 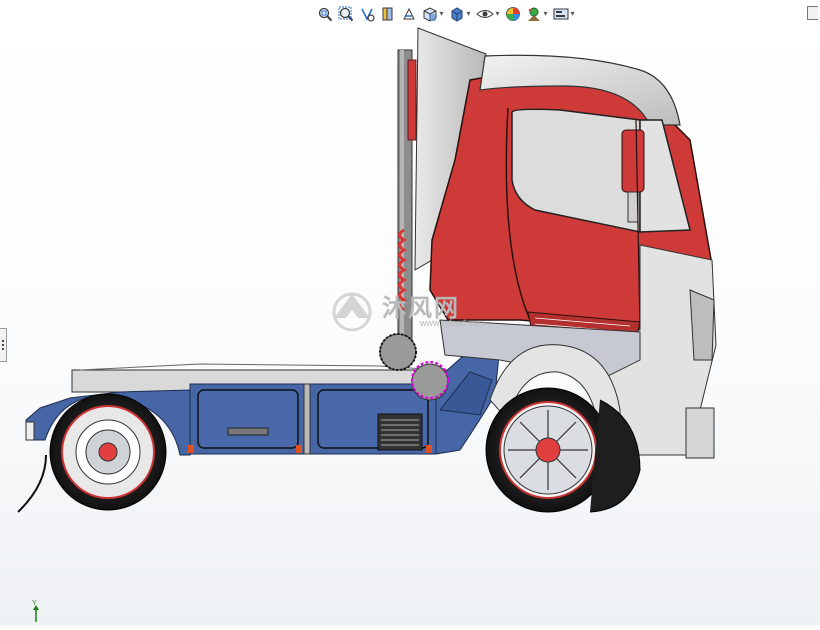 I want to click on front-wheel, so click(x=548, y=450).